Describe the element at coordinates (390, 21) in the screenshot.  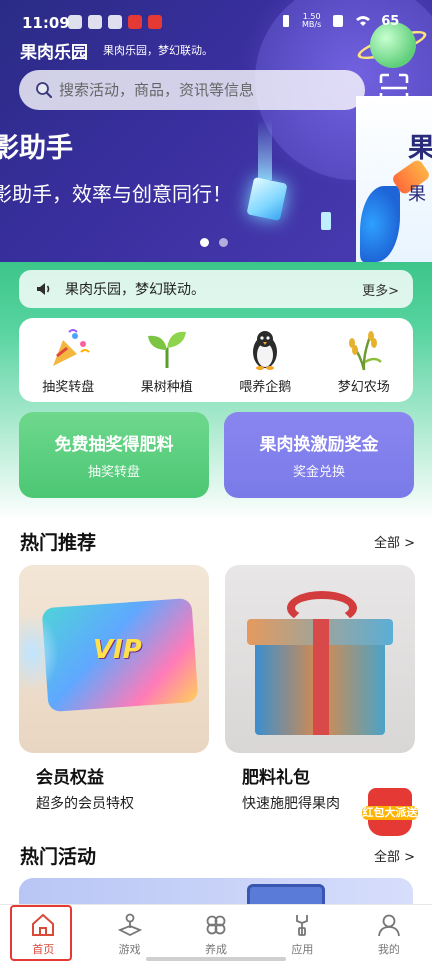
I see `battery-level: 65` at that location.